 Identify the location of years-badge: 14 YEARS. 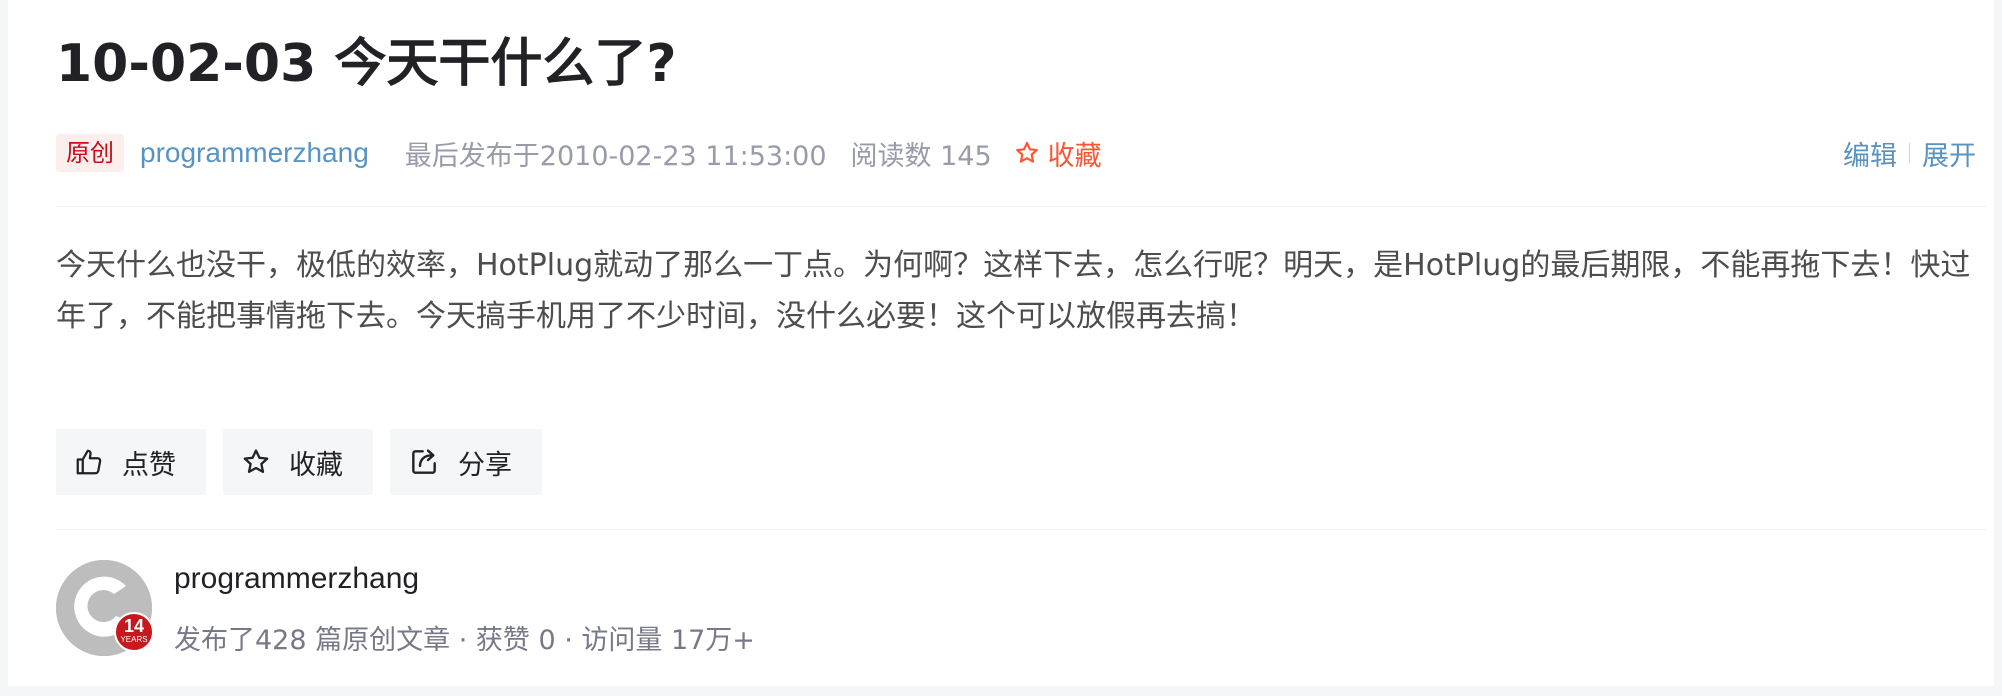
(134, 632).